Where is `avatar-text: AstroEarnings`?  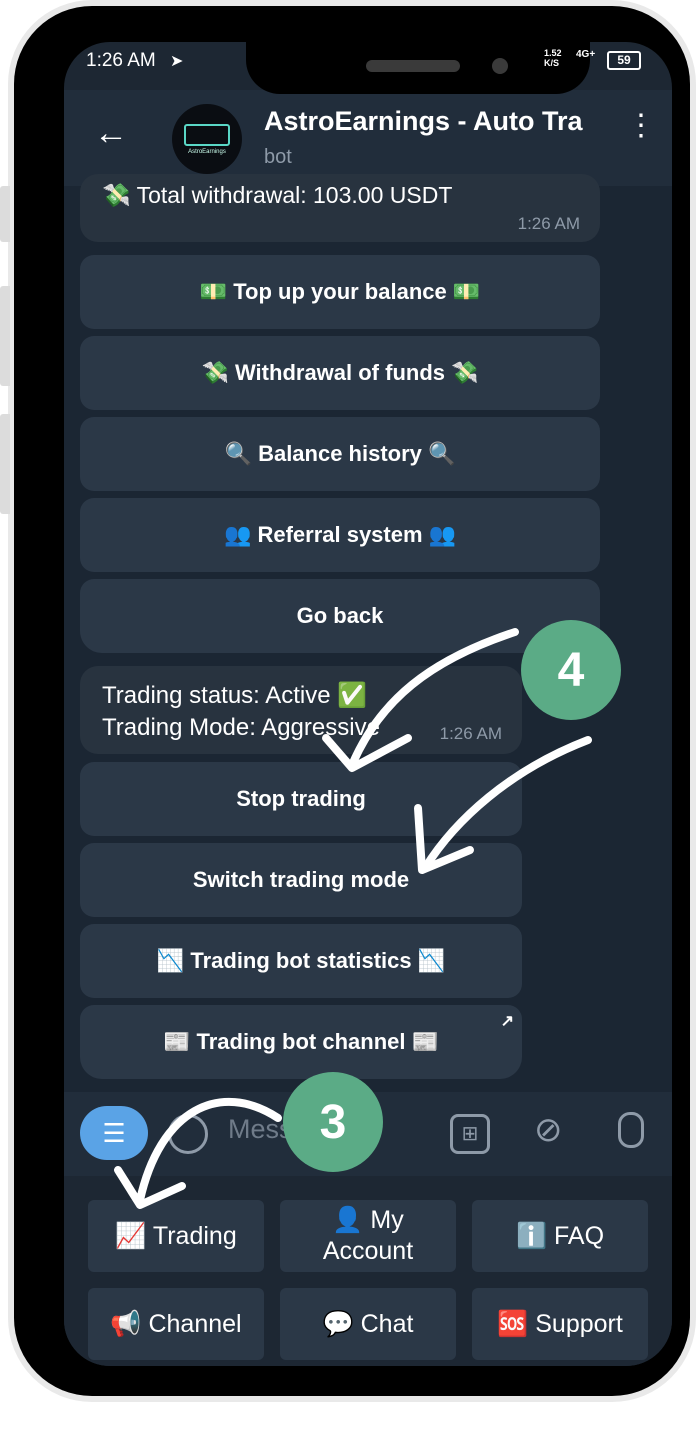
avatar-text: AstroEarnings is located at coordinates (207, 151).